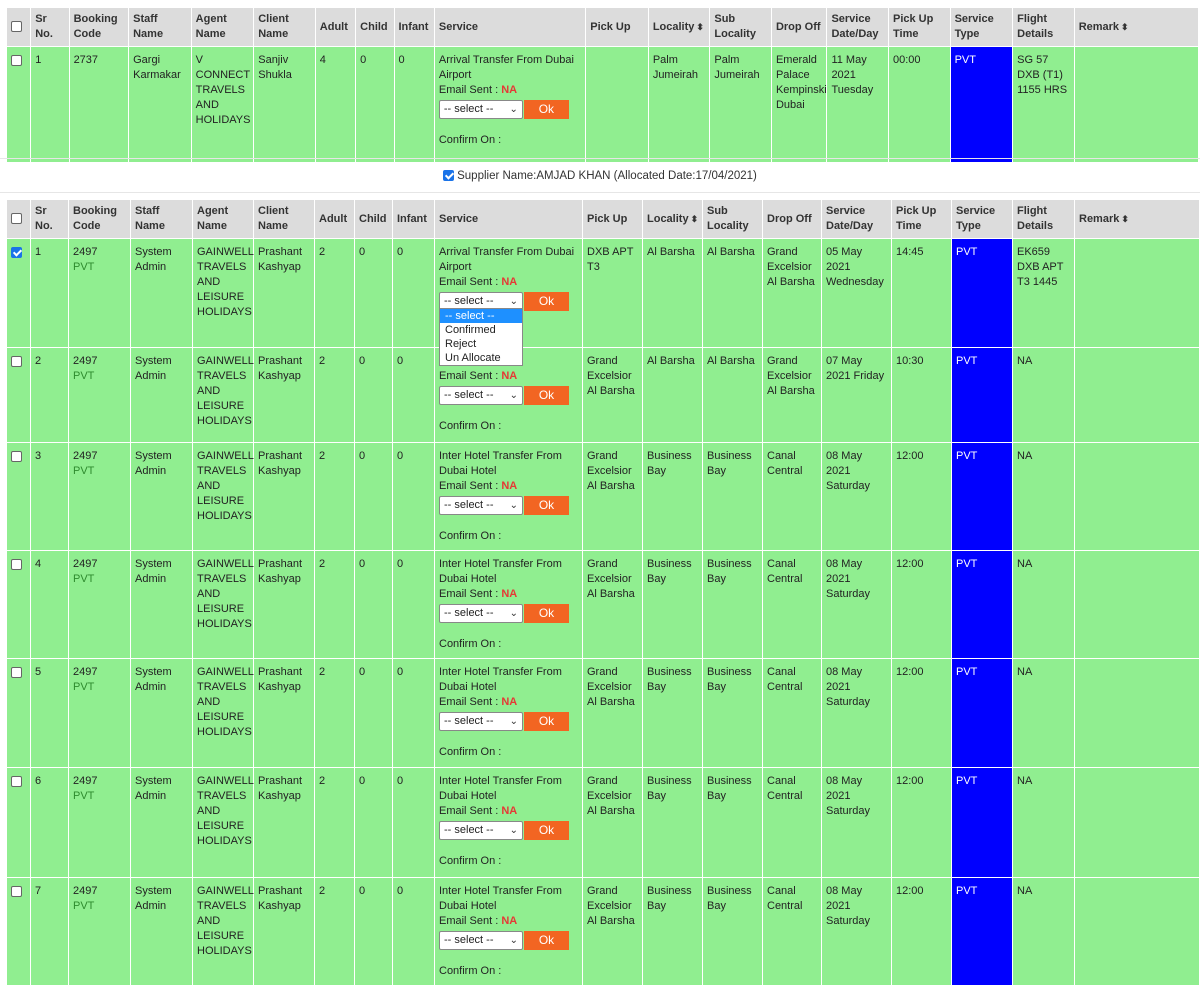 This screenshot has width=1200, height=986. Describe the element at coordinates (50, 104) in the screenshot. I see `sr-no-cell: 1` at that location.